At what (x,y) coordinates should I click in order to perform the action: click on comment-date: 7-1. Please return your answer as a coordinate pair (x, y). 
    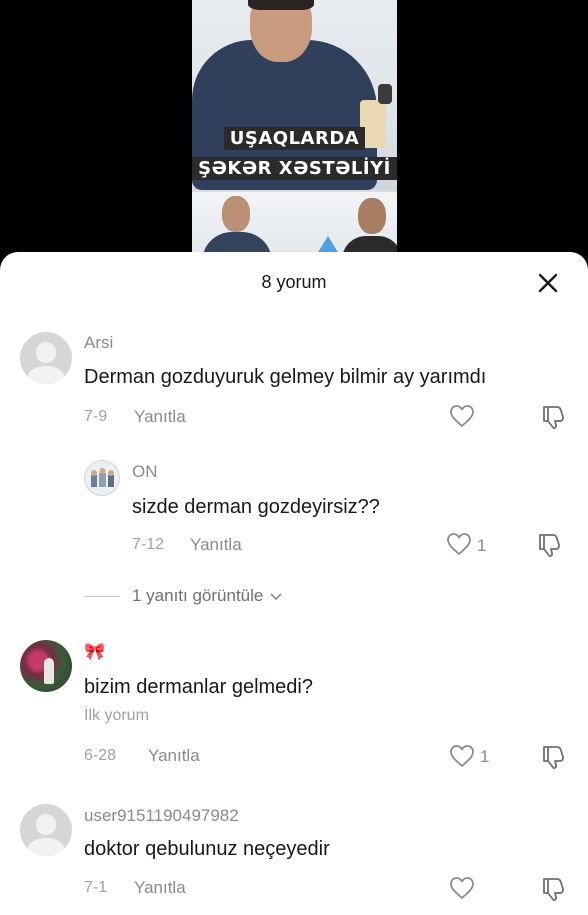
    Looking at the image, I should click on (96, 887).